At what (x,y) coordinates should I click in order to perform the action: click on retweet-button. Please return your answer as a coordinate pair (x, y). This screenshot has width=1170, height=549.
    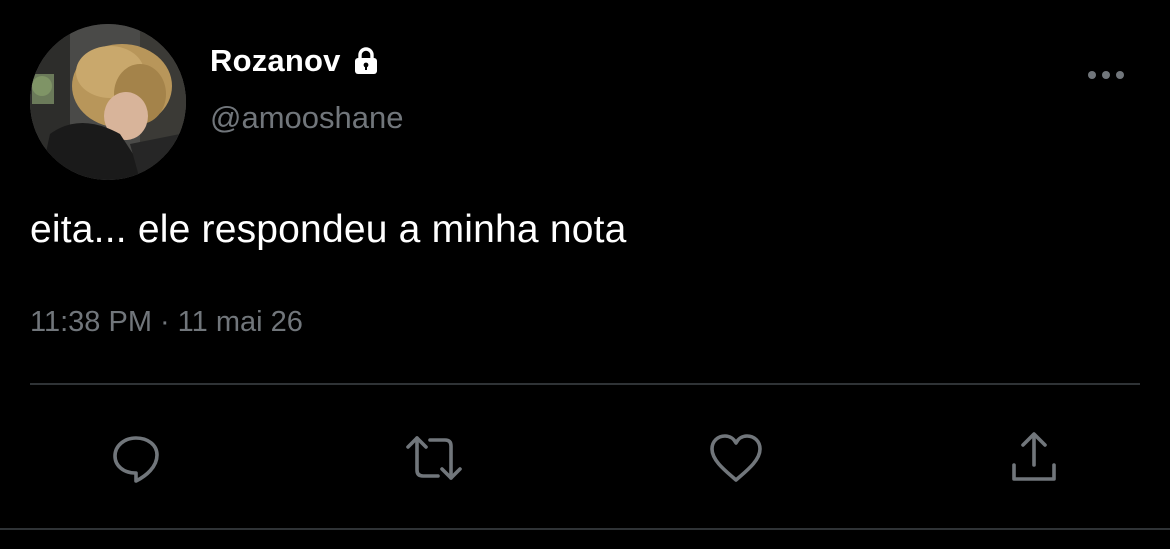
    Looking at the image, I should click on (434, 458).